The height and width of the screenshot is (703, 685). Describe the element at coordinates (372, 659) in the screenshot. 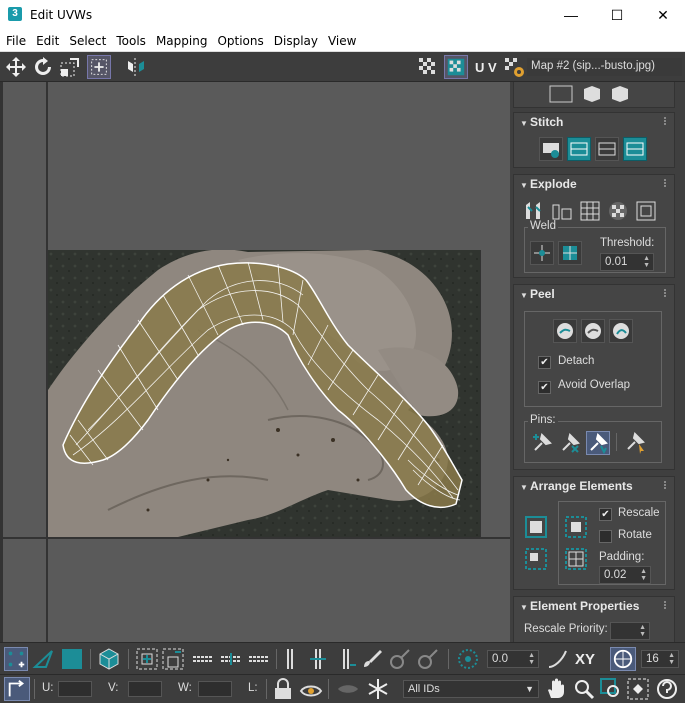

I see `paint-select-icon` at that location.